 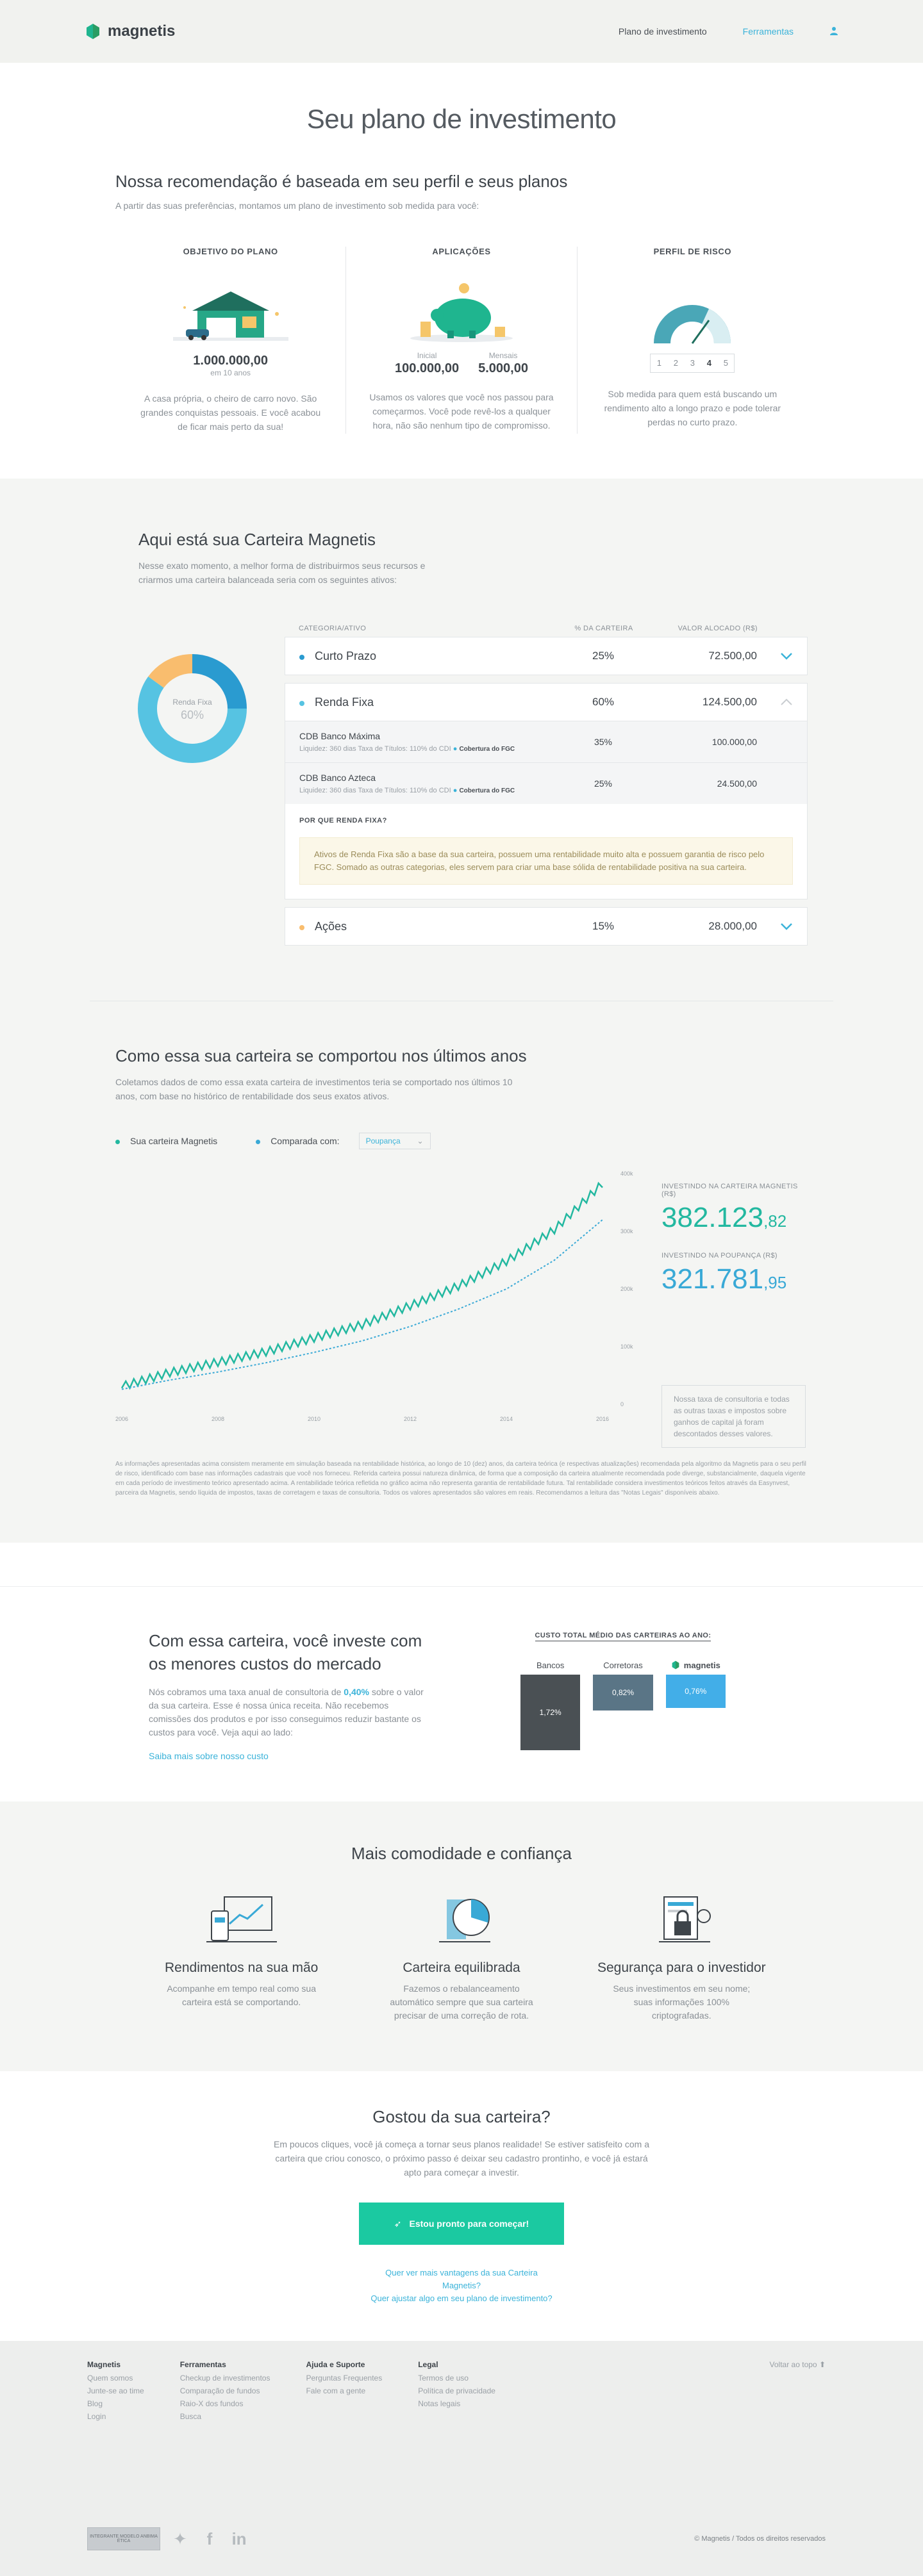 What do you see at coordinates (225, 2417) in the screenshot?
I see `footer-link: Busca` at bounding box center [225, 2417].